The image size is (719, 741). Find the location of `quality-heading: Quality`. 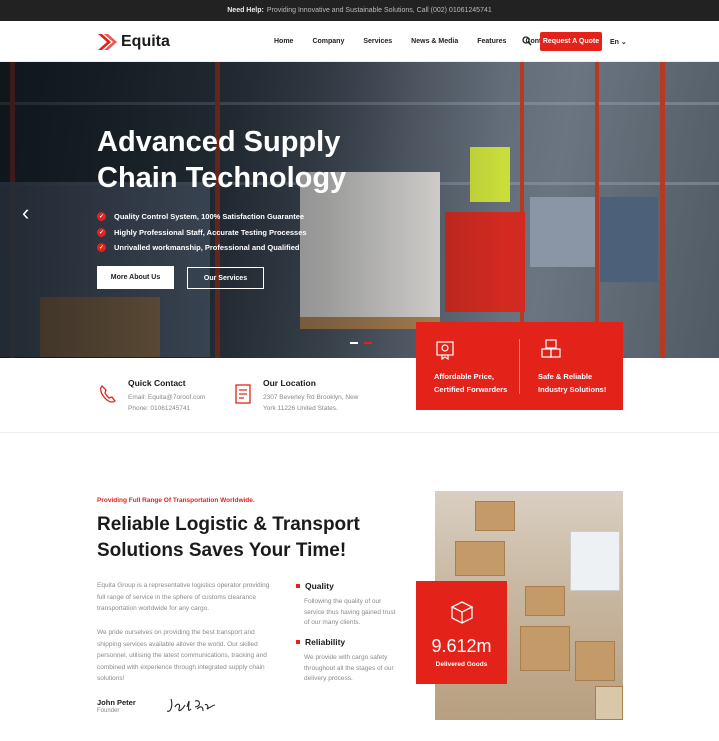

quality-heading: Quality is located at coordinates (315, 586).